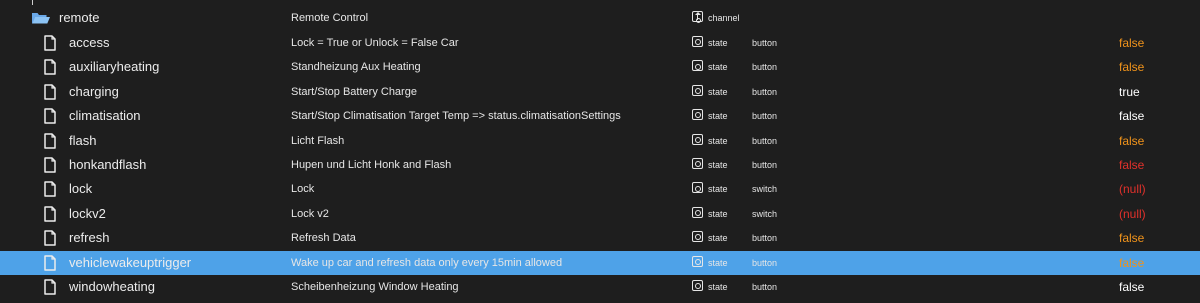 This screenshot has width=1200, height=303. I want to click on state-name: climatisation, so click(105, 116).